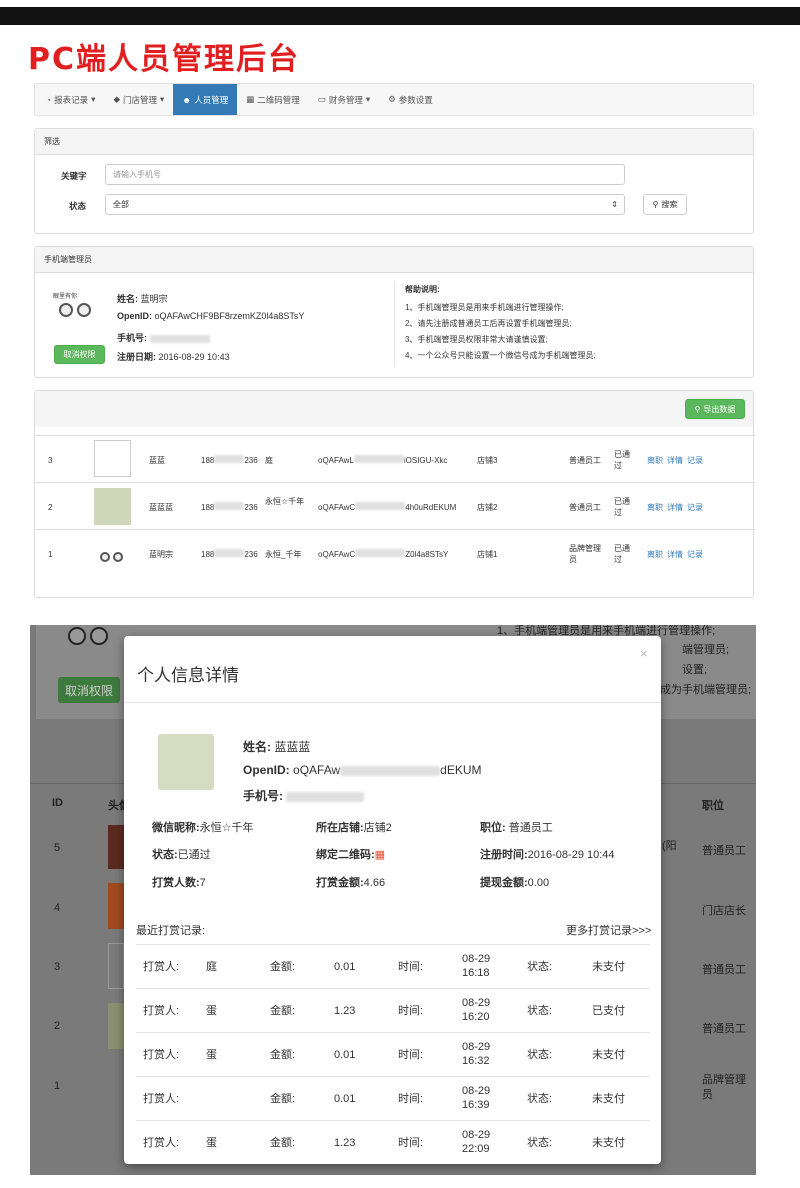 Image resolution: width=800 pixels, height=1188 pixels. What do you see at coordinates (400, 16) in the screenshot?
I see `top-bar` at bounding box center [400, 16].